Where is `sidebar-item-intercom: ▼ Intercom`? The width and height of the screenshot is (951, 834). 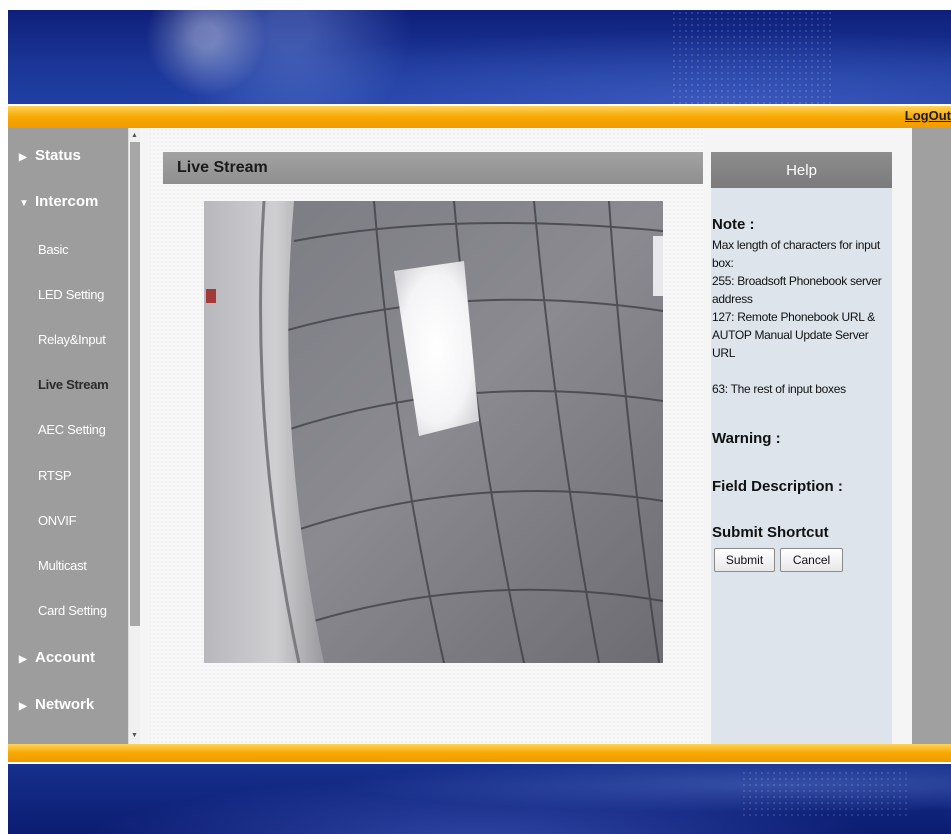 sidebar-item-intercom: ▼ Intercom is located at coordinates (68, 201).